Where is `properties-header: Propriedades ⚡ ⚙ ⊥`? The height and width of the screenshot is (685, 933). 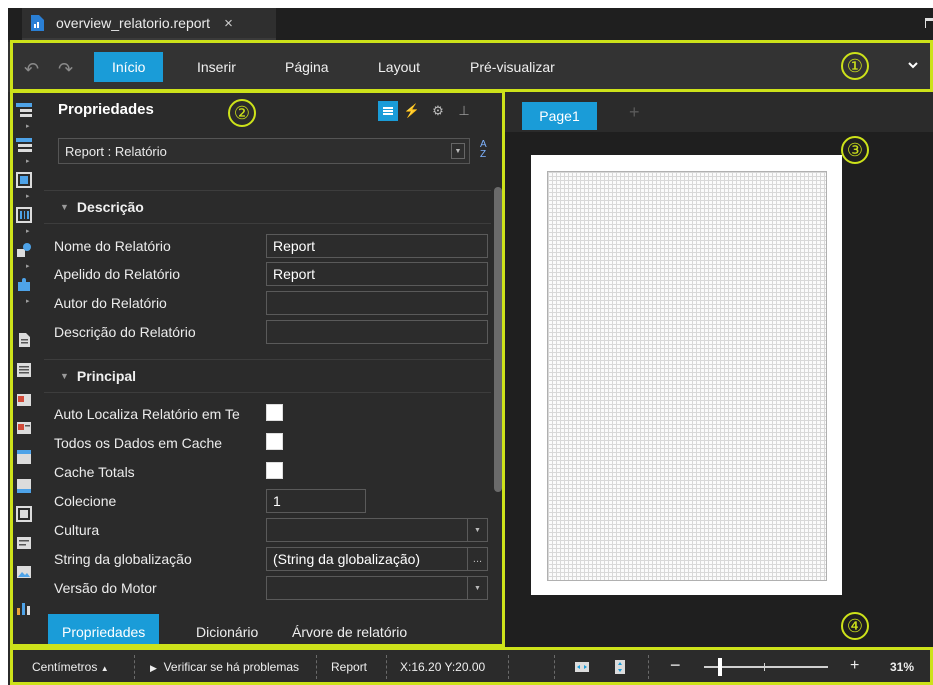
properties-header: Propriedades ⚡ ⚙ ⊥ is located at coordinates (274, 110).